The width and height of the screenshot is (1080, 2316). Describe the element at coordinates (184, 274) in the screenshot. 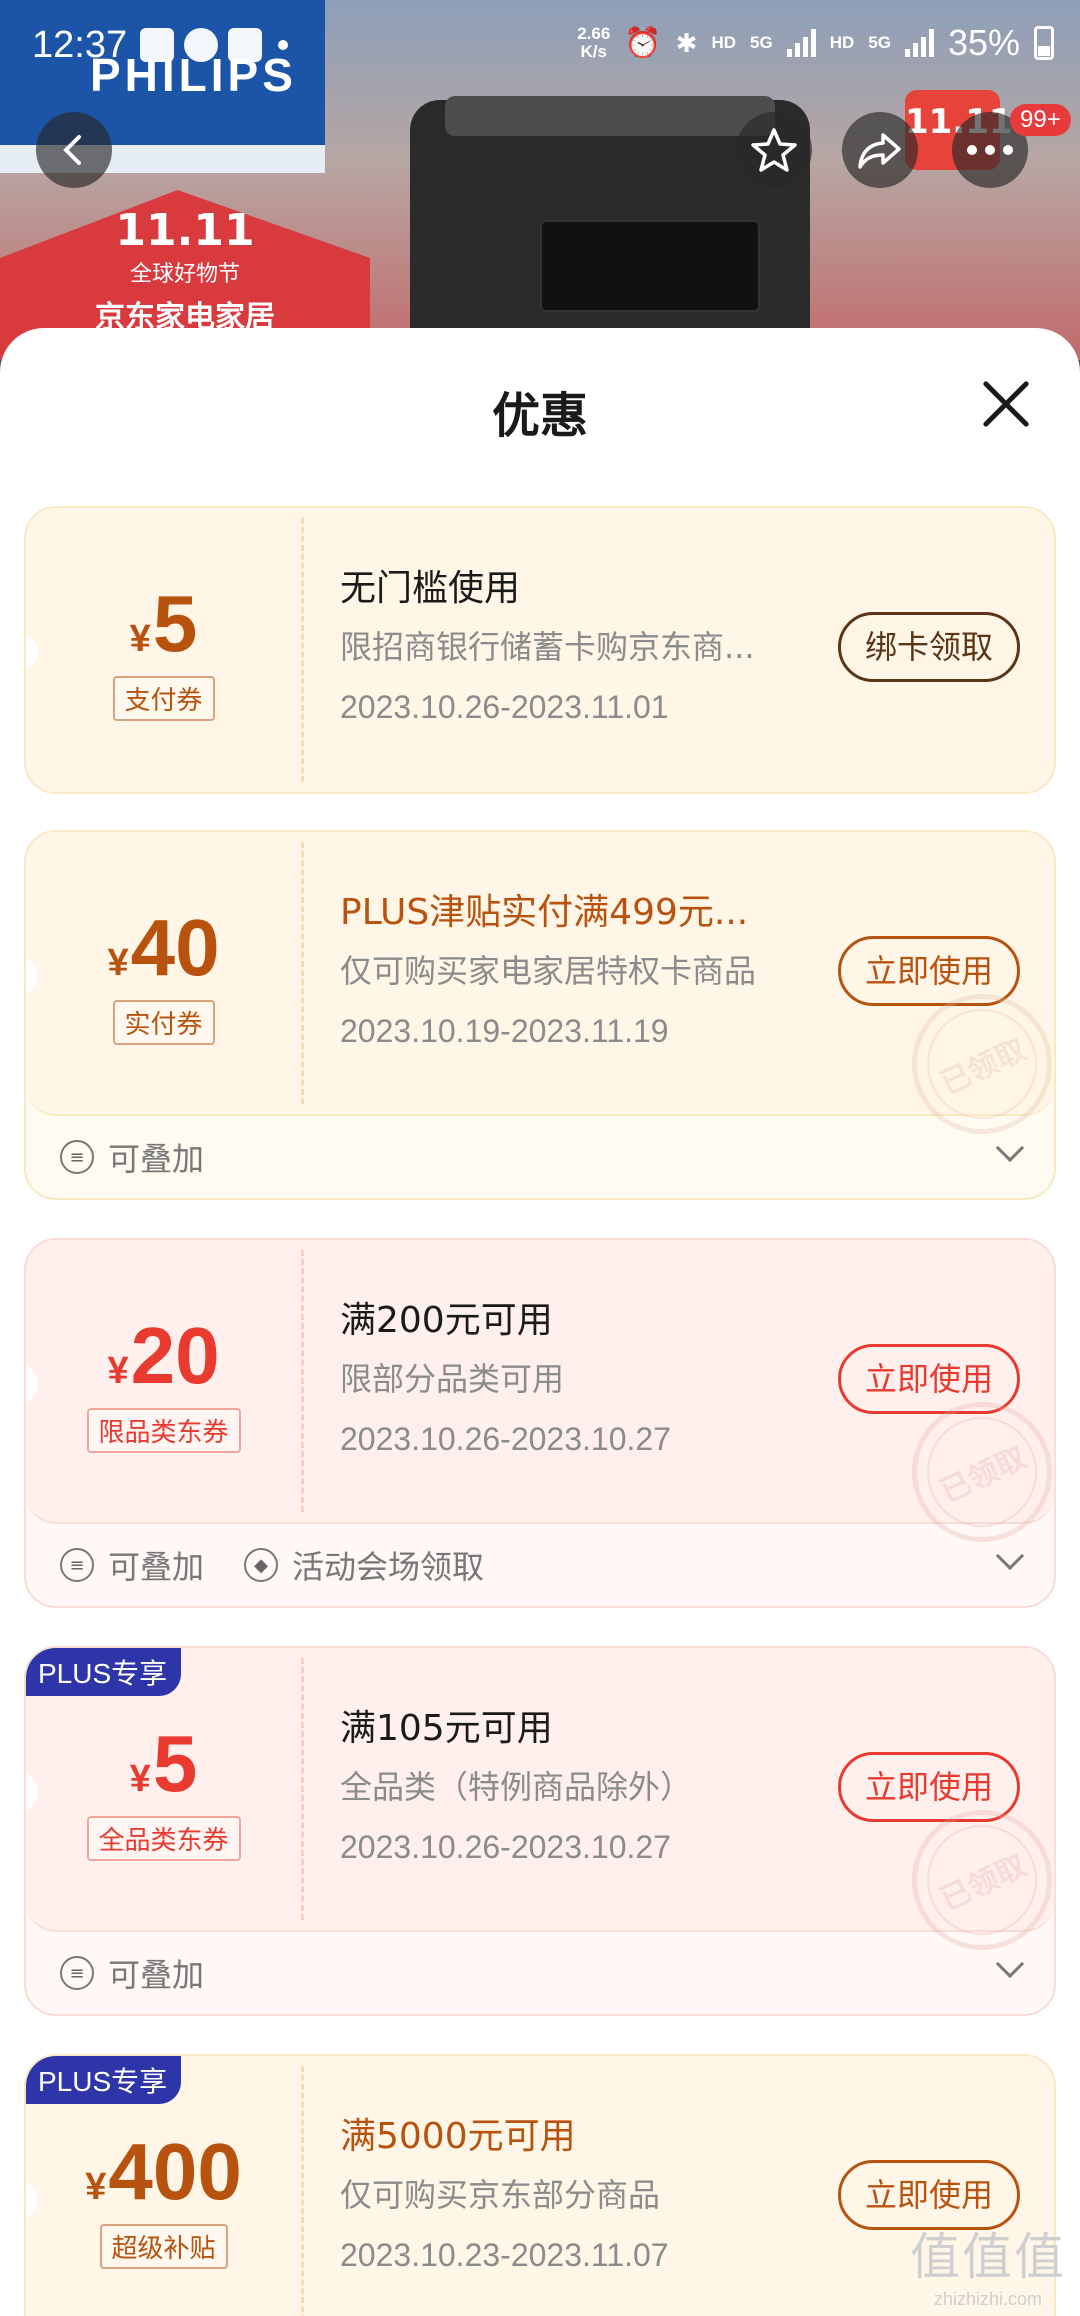

I see `promo-line-2: 全球好物节` at that location.